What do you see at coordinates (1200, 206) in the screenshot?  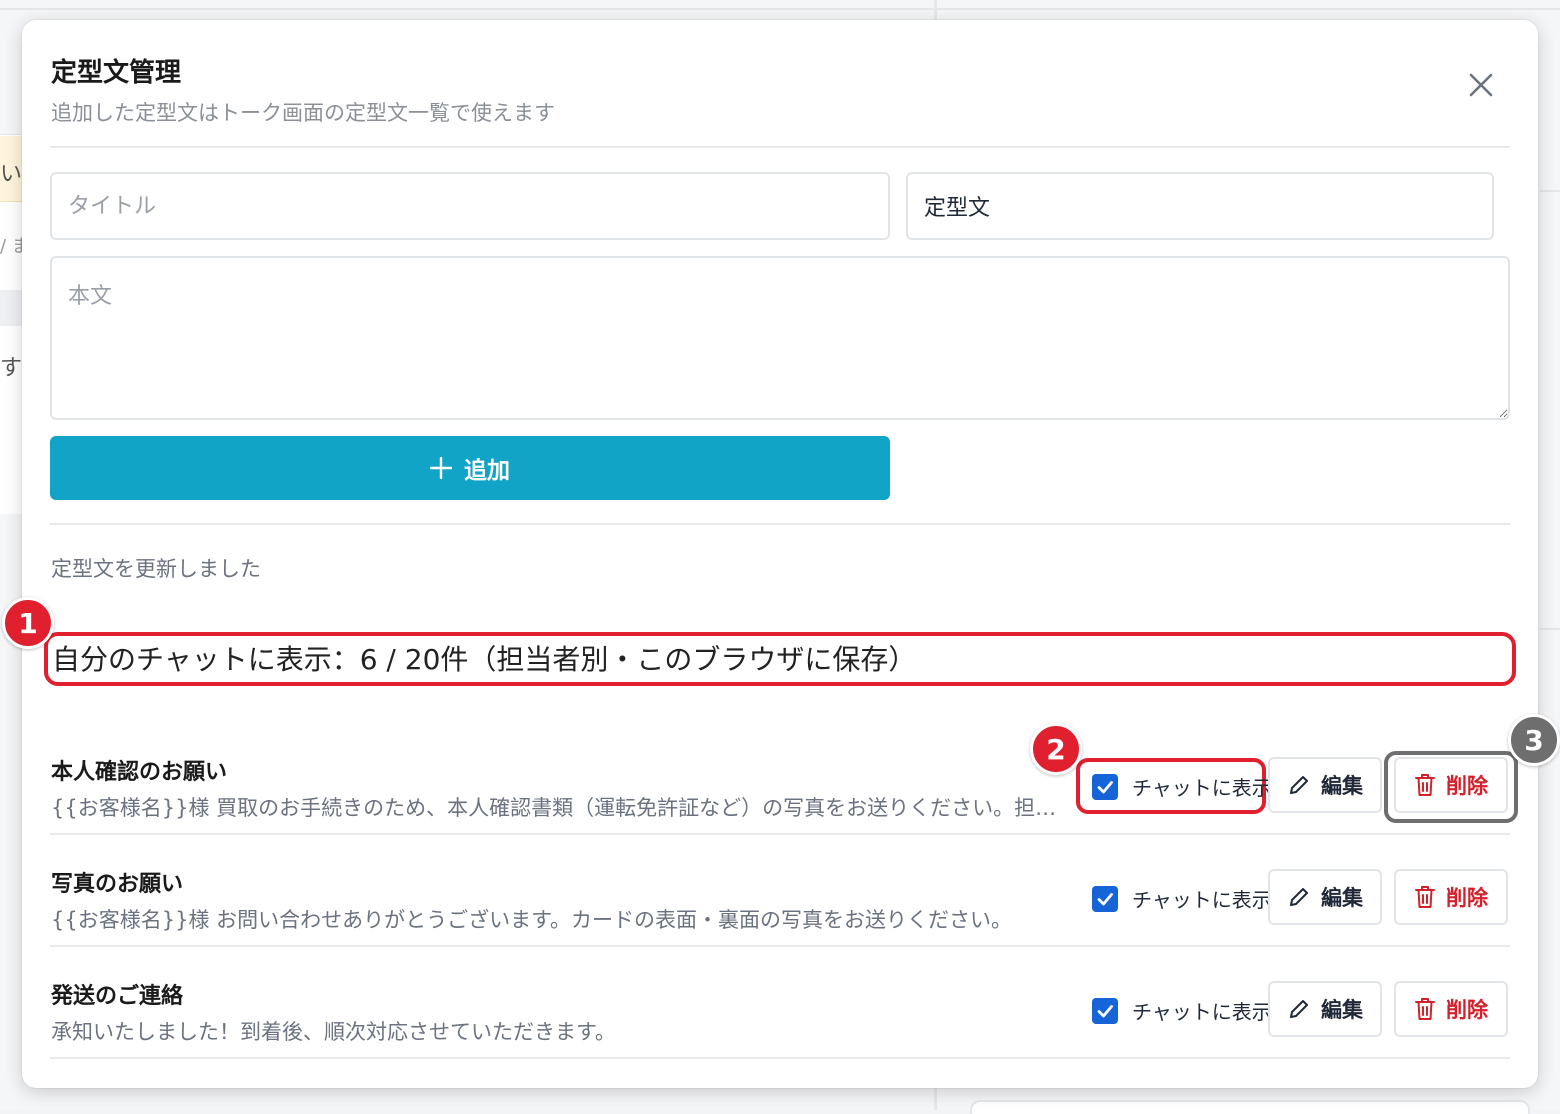 I see `category-input` at bounding box center [1200, 206].